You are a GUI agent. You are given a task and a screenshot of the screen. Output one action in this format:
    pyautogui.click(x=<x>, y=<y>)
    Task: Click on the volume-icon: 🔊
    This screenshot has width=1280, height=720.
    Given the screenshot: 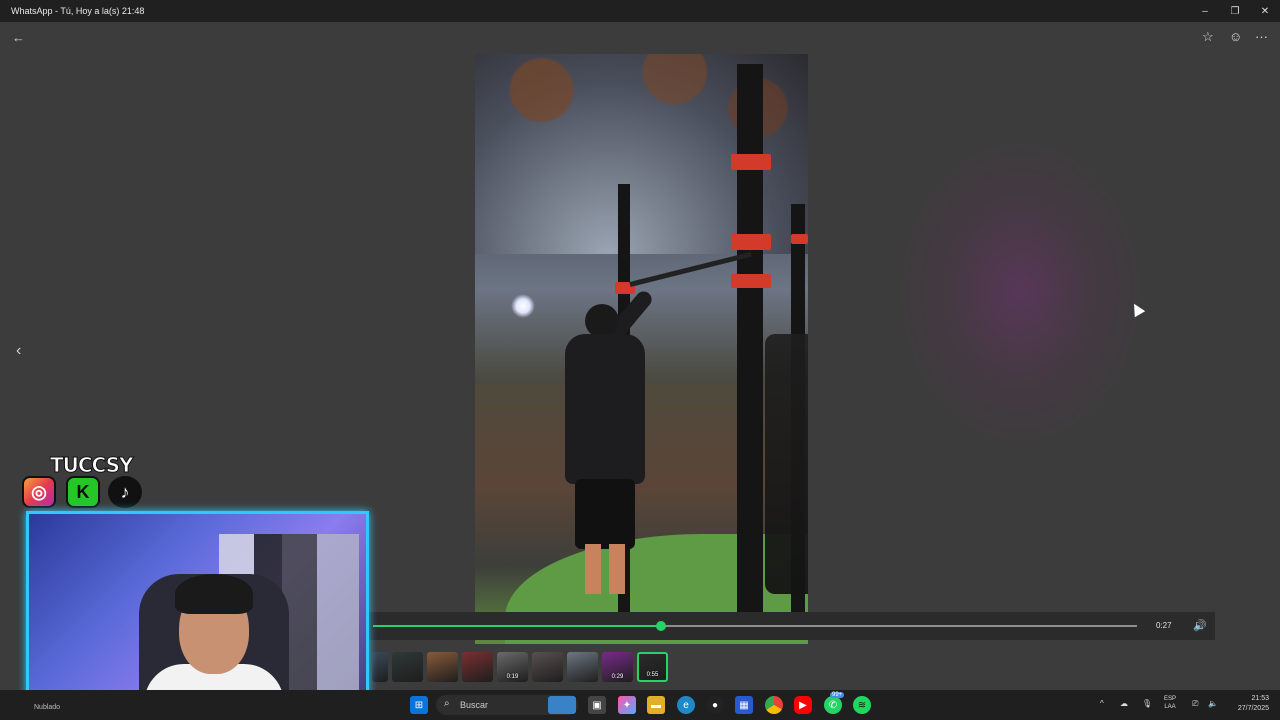 What is the action you would take?
    pyautogui.click(x=1200, y=625)
    